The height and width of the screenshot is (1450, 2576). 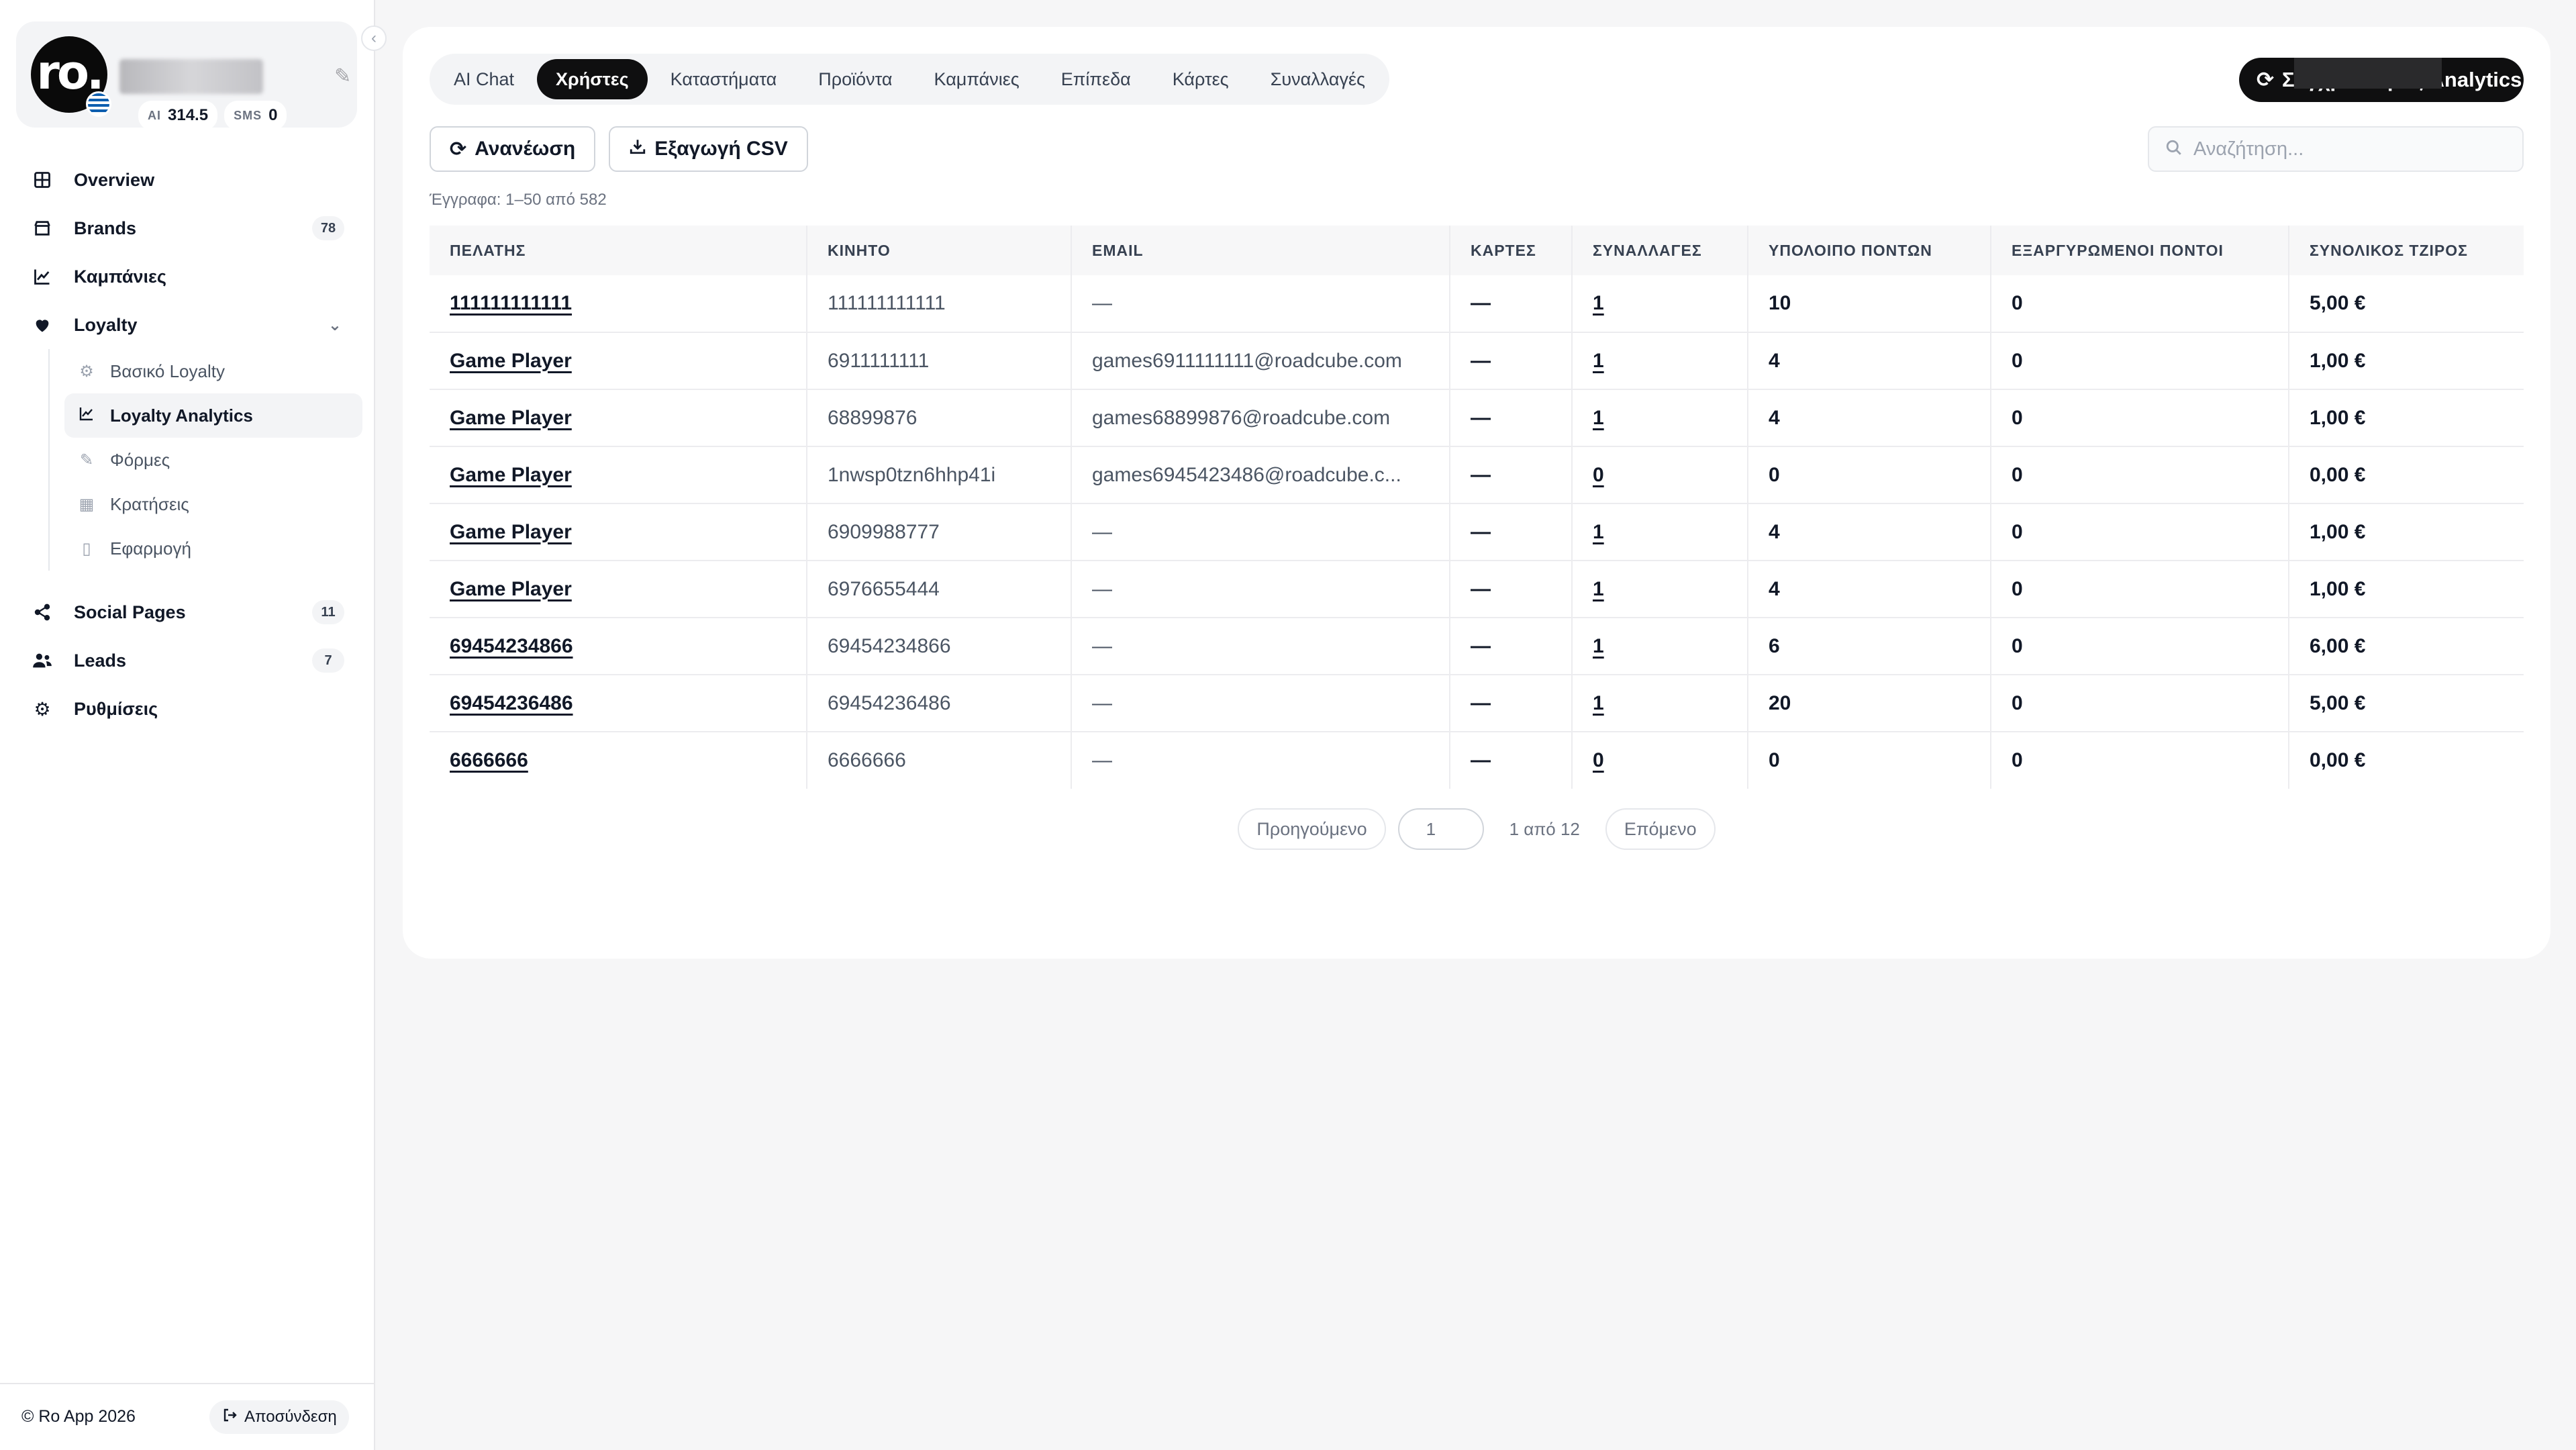 What do you see at coordinates (511, 646) in the screenshot?
I see `customer-link: 69454234866` at bounding box center [511, 646].